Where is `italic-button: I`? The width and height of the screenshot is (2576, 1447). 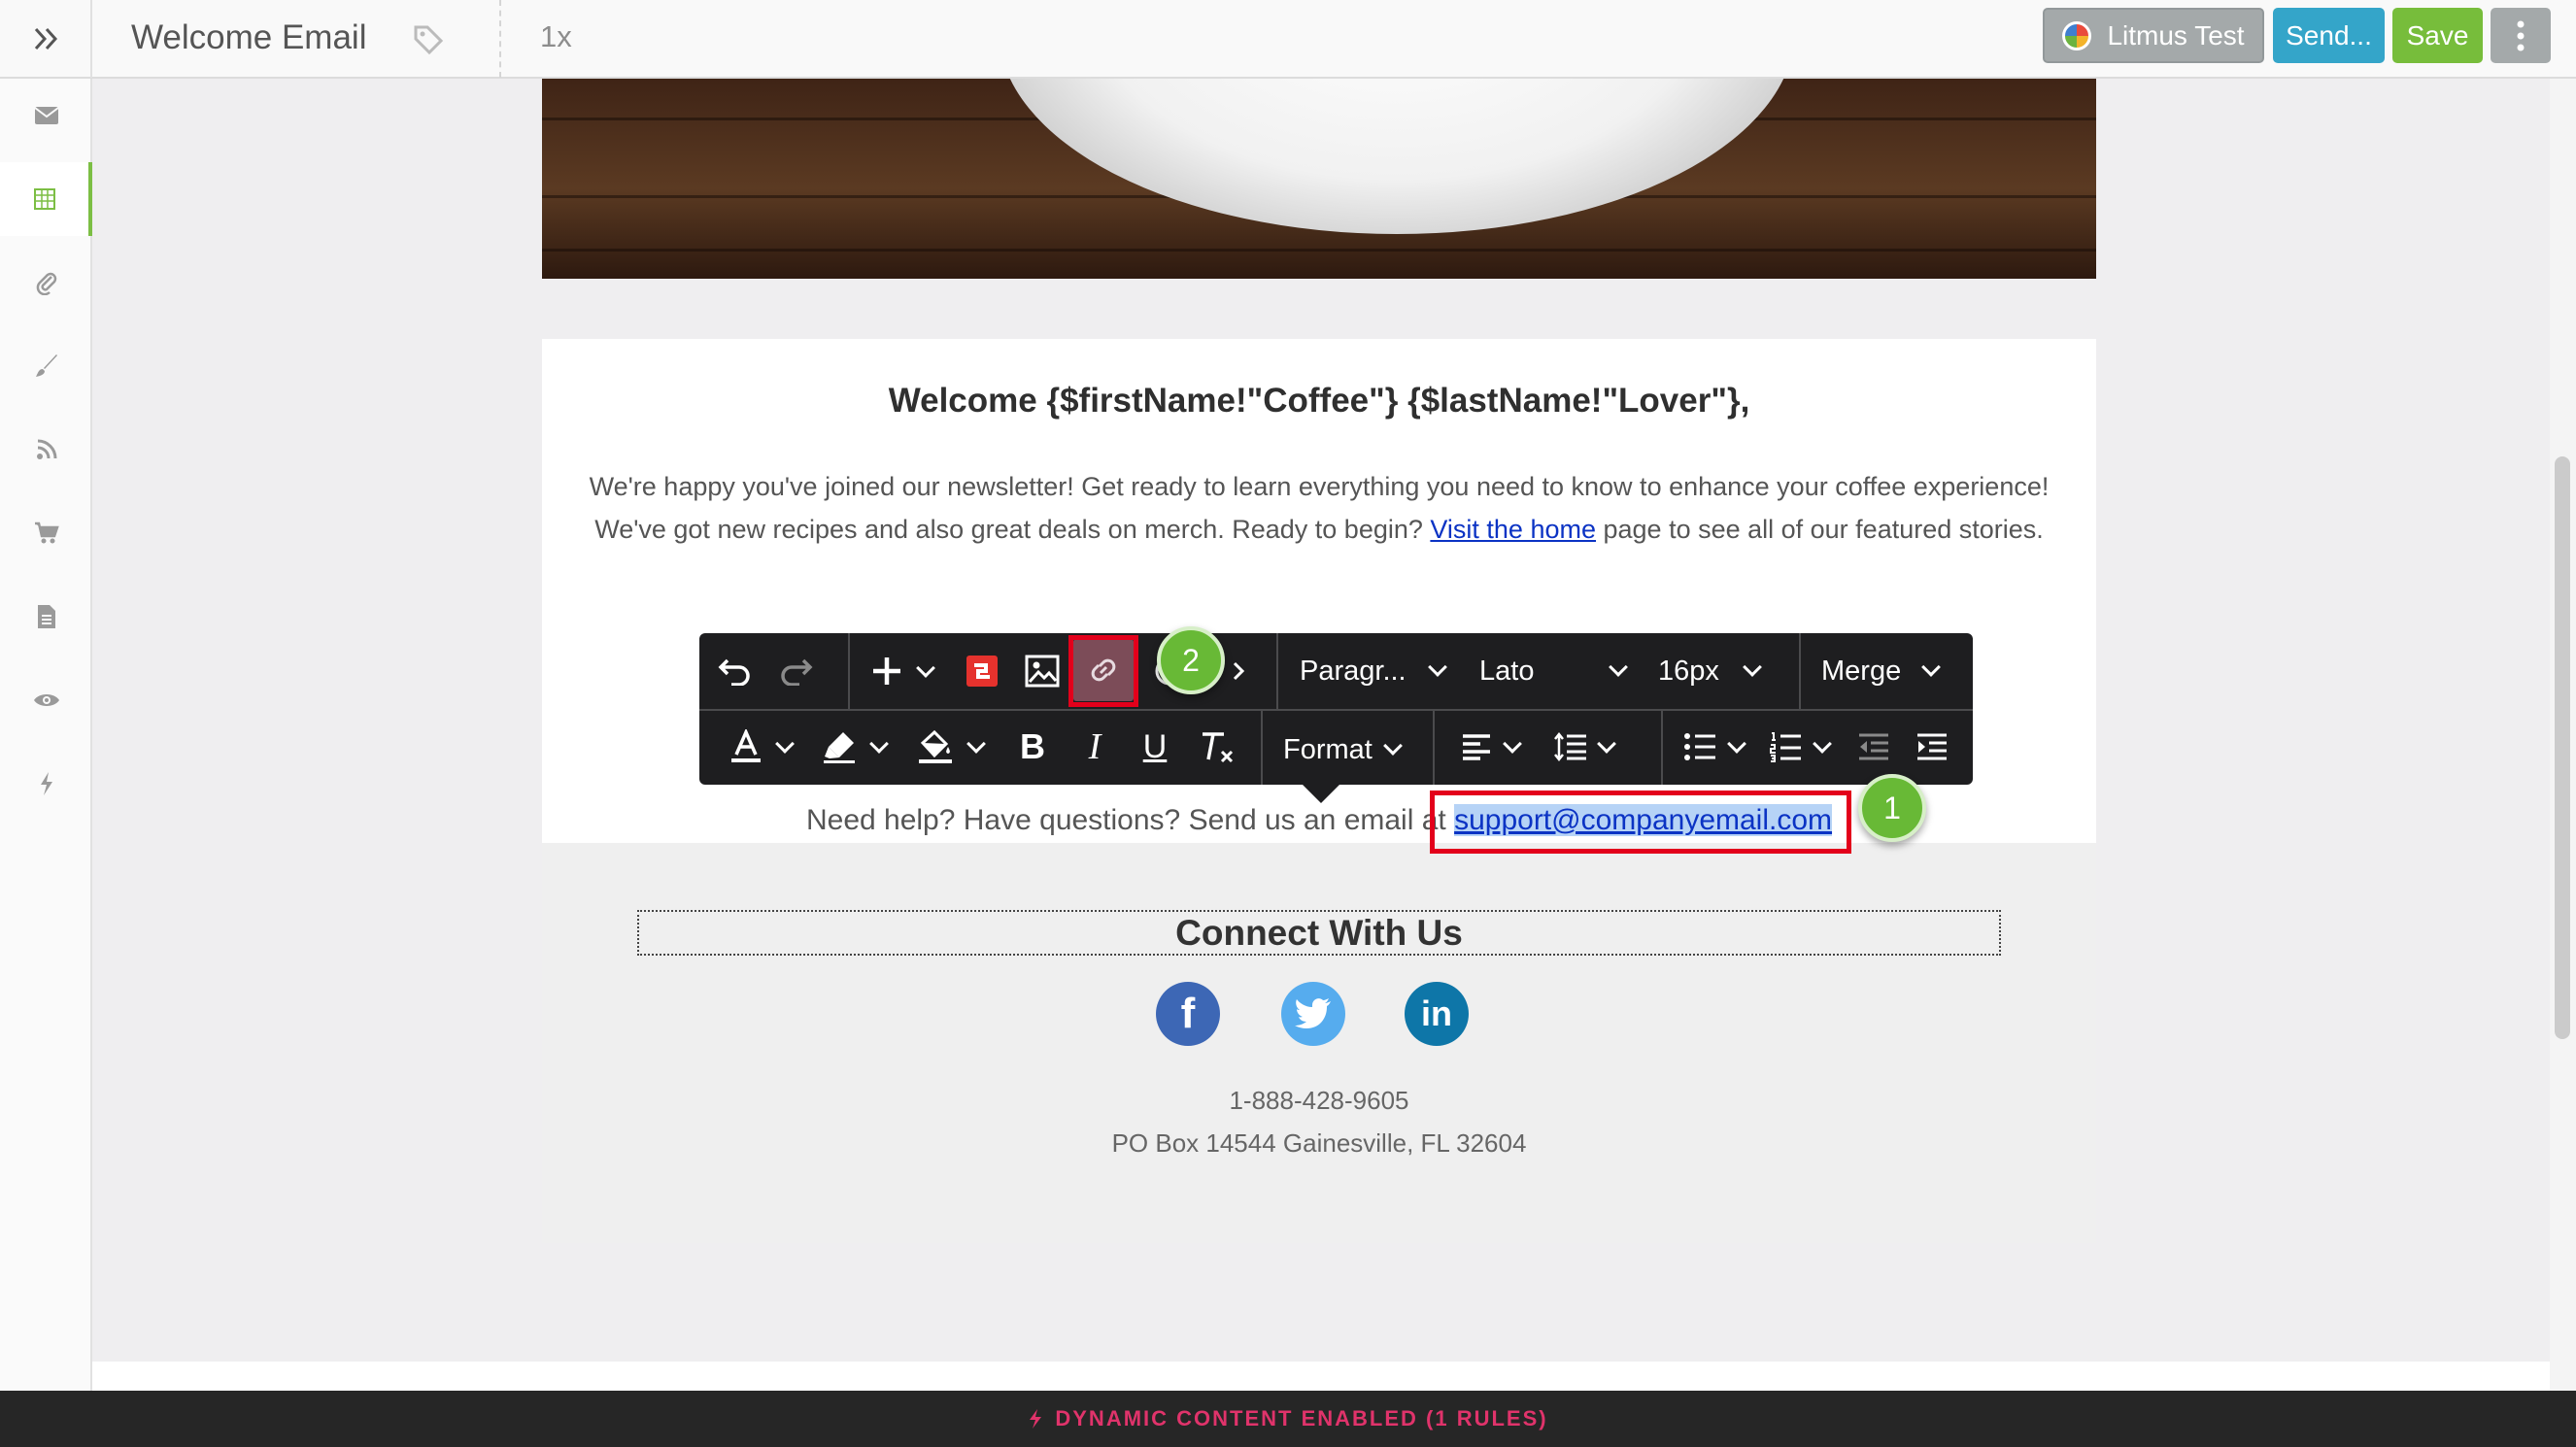 italic-button: I is located at coordinates (1094, 746).